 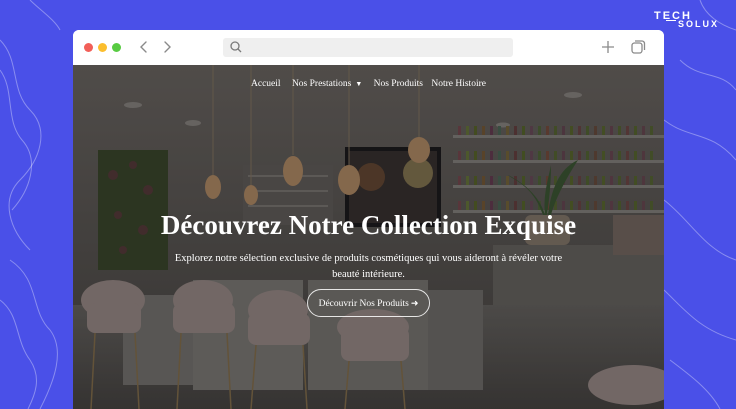 I want to click on nav-link-histoire: Notre Histoire, so click(x=458, y=84).